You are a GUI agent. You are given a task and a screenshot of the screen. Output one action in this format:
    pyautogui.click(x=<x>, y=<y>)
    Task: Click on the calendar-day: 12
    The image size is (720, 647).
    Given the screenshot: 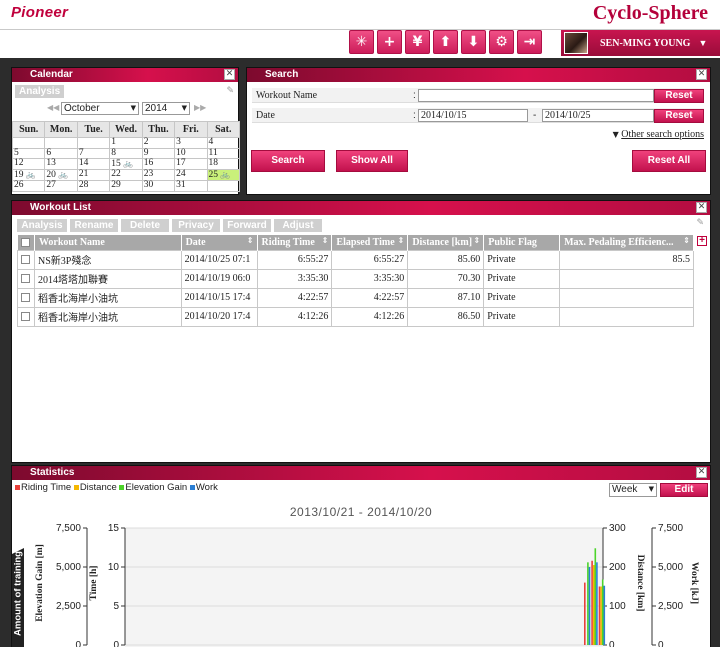 What is the action you would take?
    pyautogui.click(x=28, y=164)
    